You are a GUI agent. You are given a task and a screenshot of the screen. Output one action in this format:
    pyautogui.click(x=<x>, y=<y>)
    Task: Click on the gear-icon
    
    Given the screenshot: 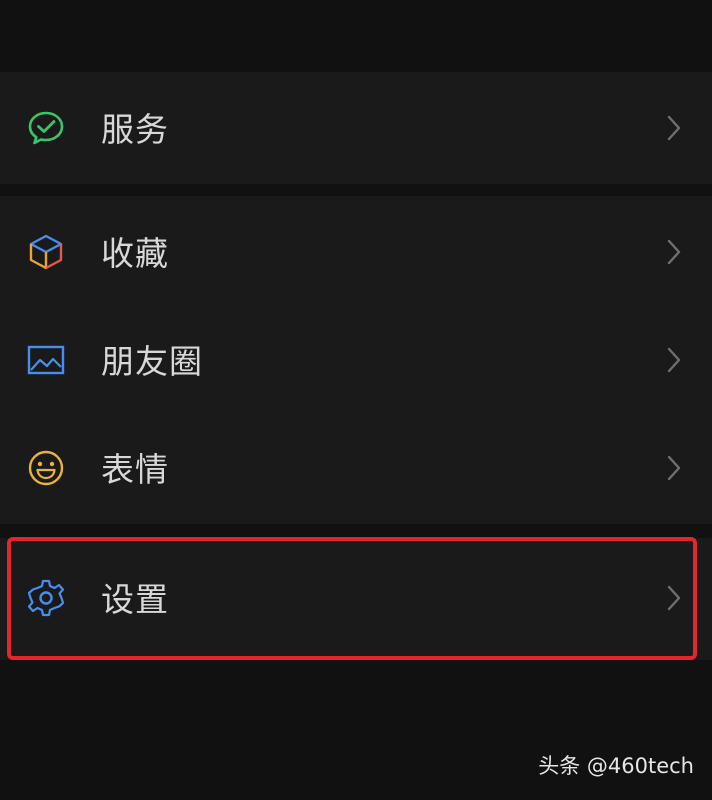 What is the action you would take?
    pyautogui.click(x=46, y=598)
    